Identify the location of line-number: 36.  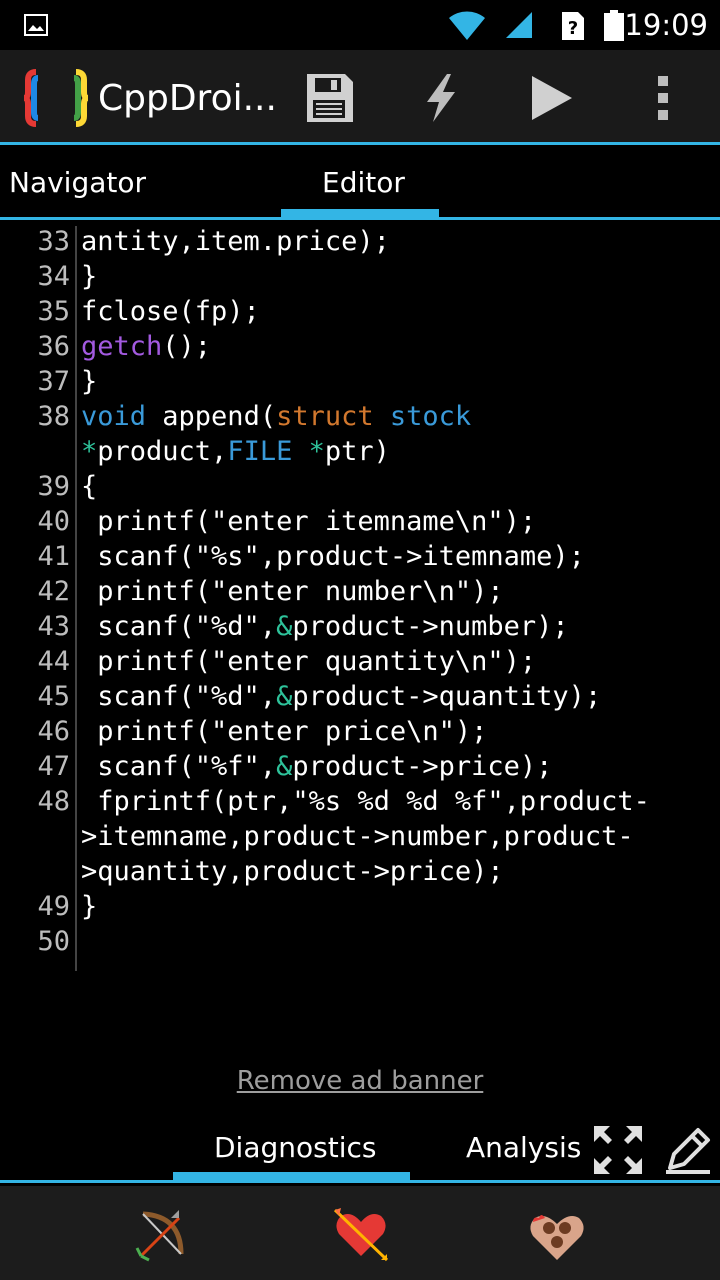
(53, 346).